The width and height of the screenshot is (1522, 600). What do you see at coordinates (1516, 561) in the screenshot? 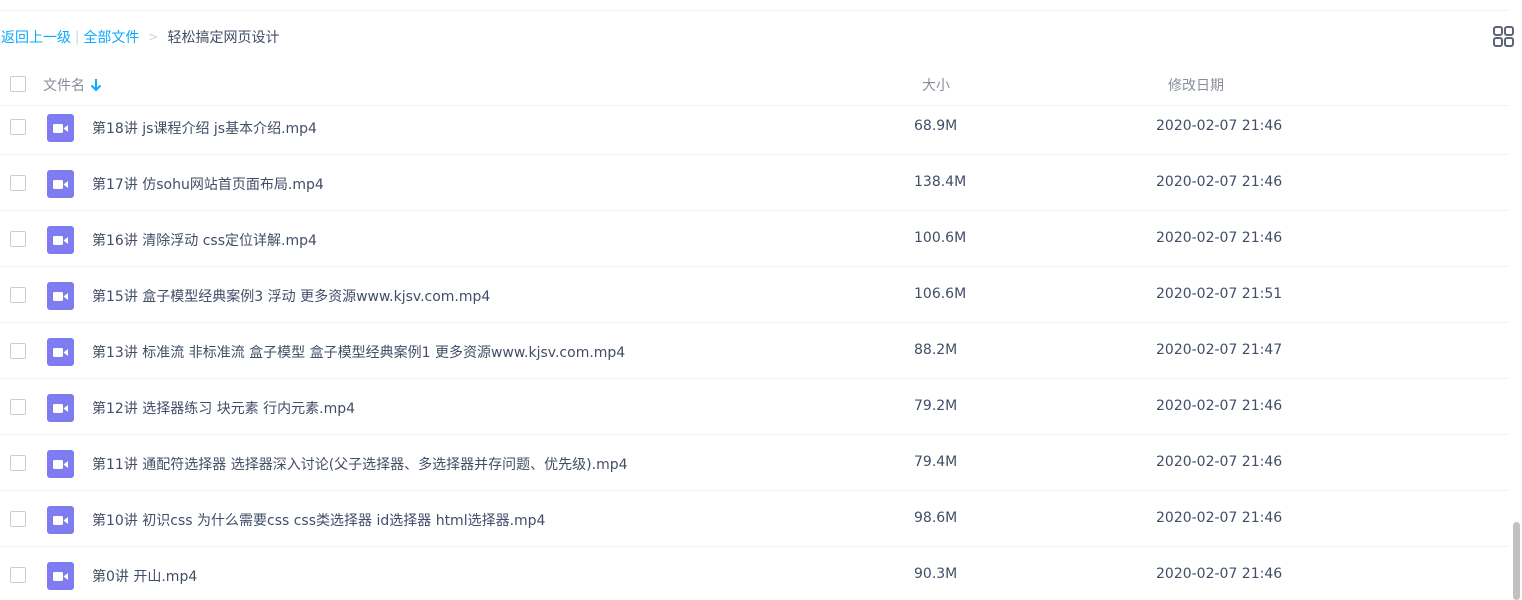
I see `scrollbar-thumb` at bounding box center [1516, 561].